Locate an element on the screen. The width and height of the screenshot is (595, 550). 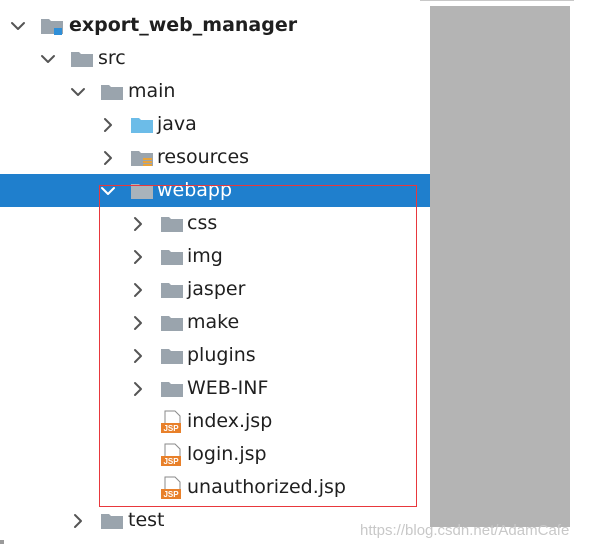
source-folder-icon is located at coordinates (142, 125).